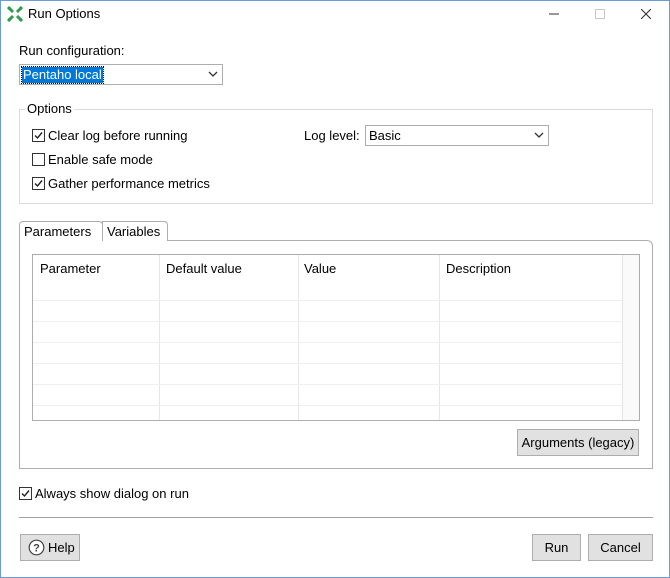  Describe the element at coordinates (61, 547) in the screenshot. I see `help-button-label: Help` at that location.